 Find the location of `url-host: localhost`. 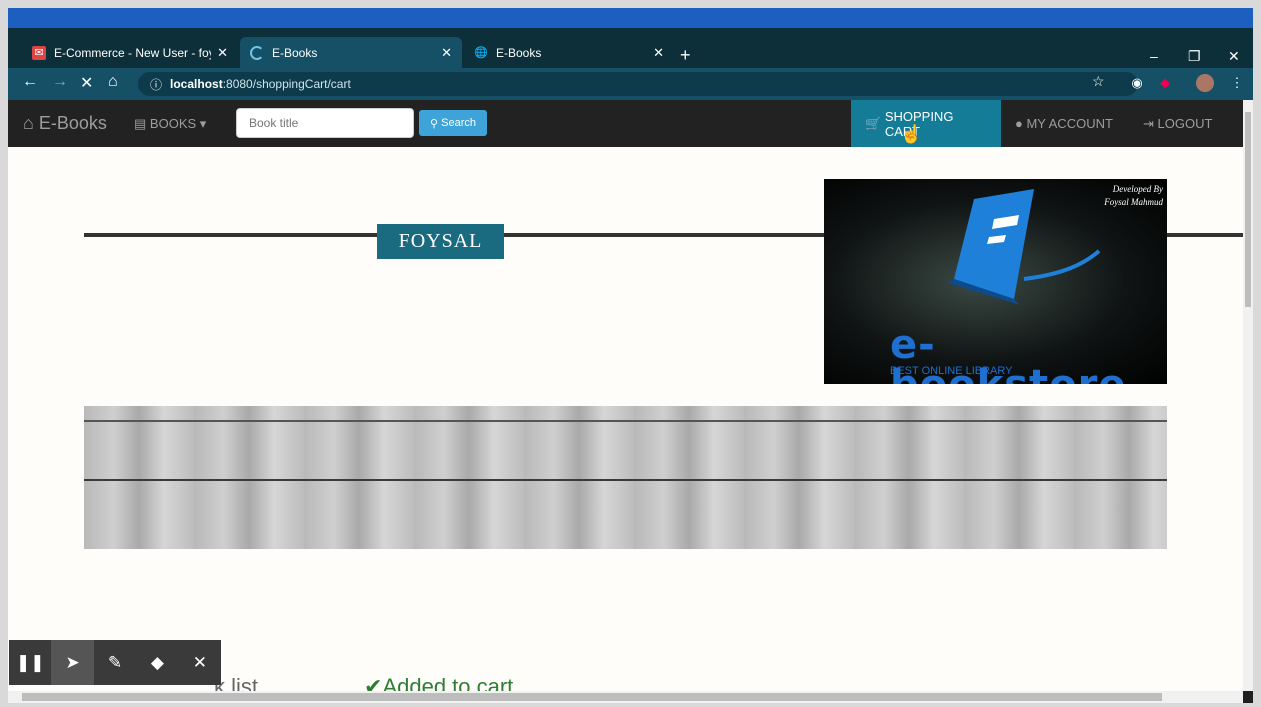

url-host: localhost is located at coordinates (196, 84).